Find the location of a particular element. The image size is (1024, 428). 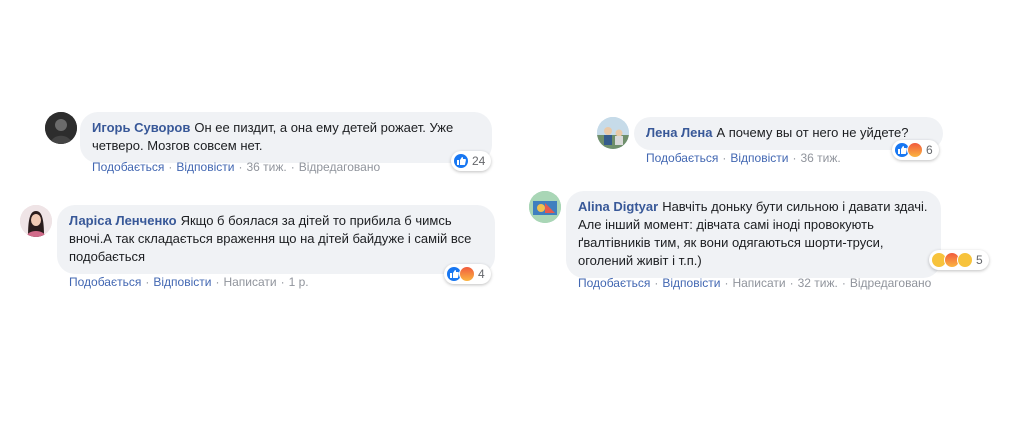

reactions-summary: 6 is located at coordinates (915, 150).